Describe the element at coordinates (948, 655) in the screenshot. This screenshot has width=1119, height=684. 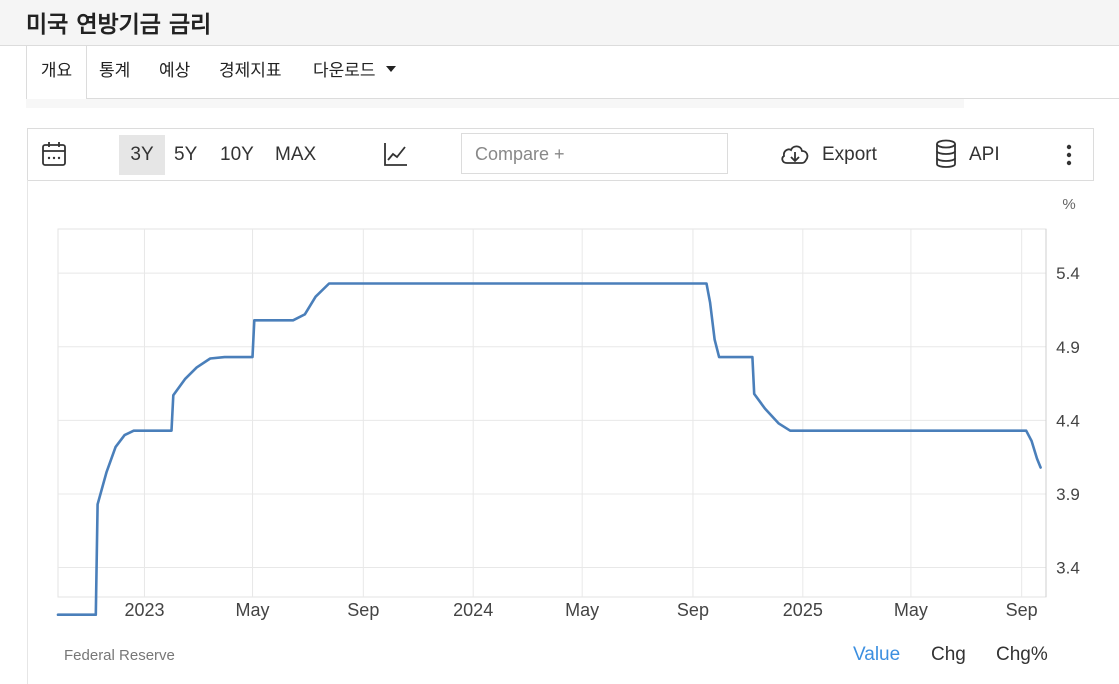
I see `chg-tab: Chg` at that location.